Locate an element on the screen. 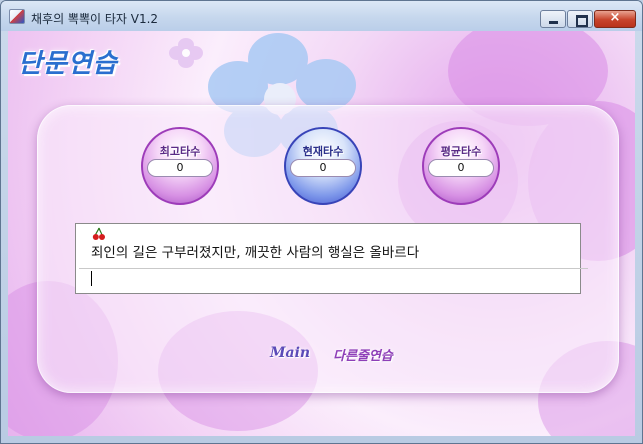  app-icon is located at coordinates (17, 16).